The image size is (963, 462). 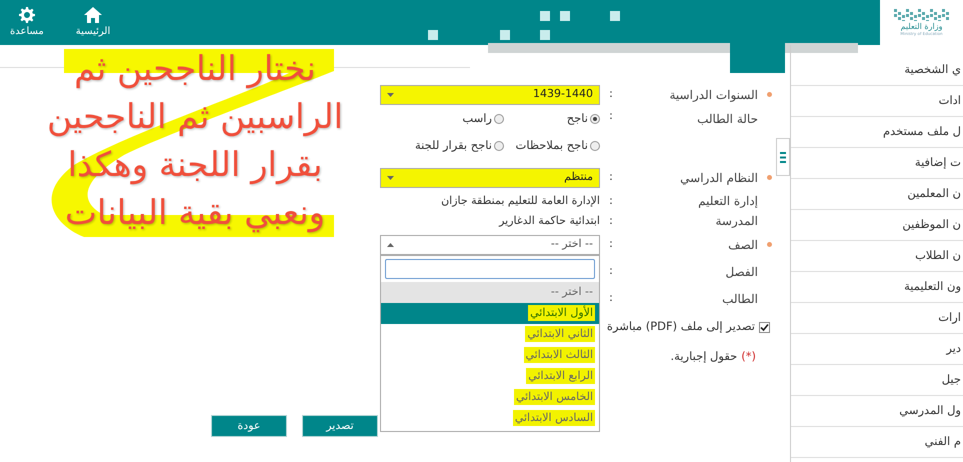 What do you see at coordinates (877, 194) in the screenshot?
I see `sidebar-item: ن المعلمين` at bounding box center [877, 194].